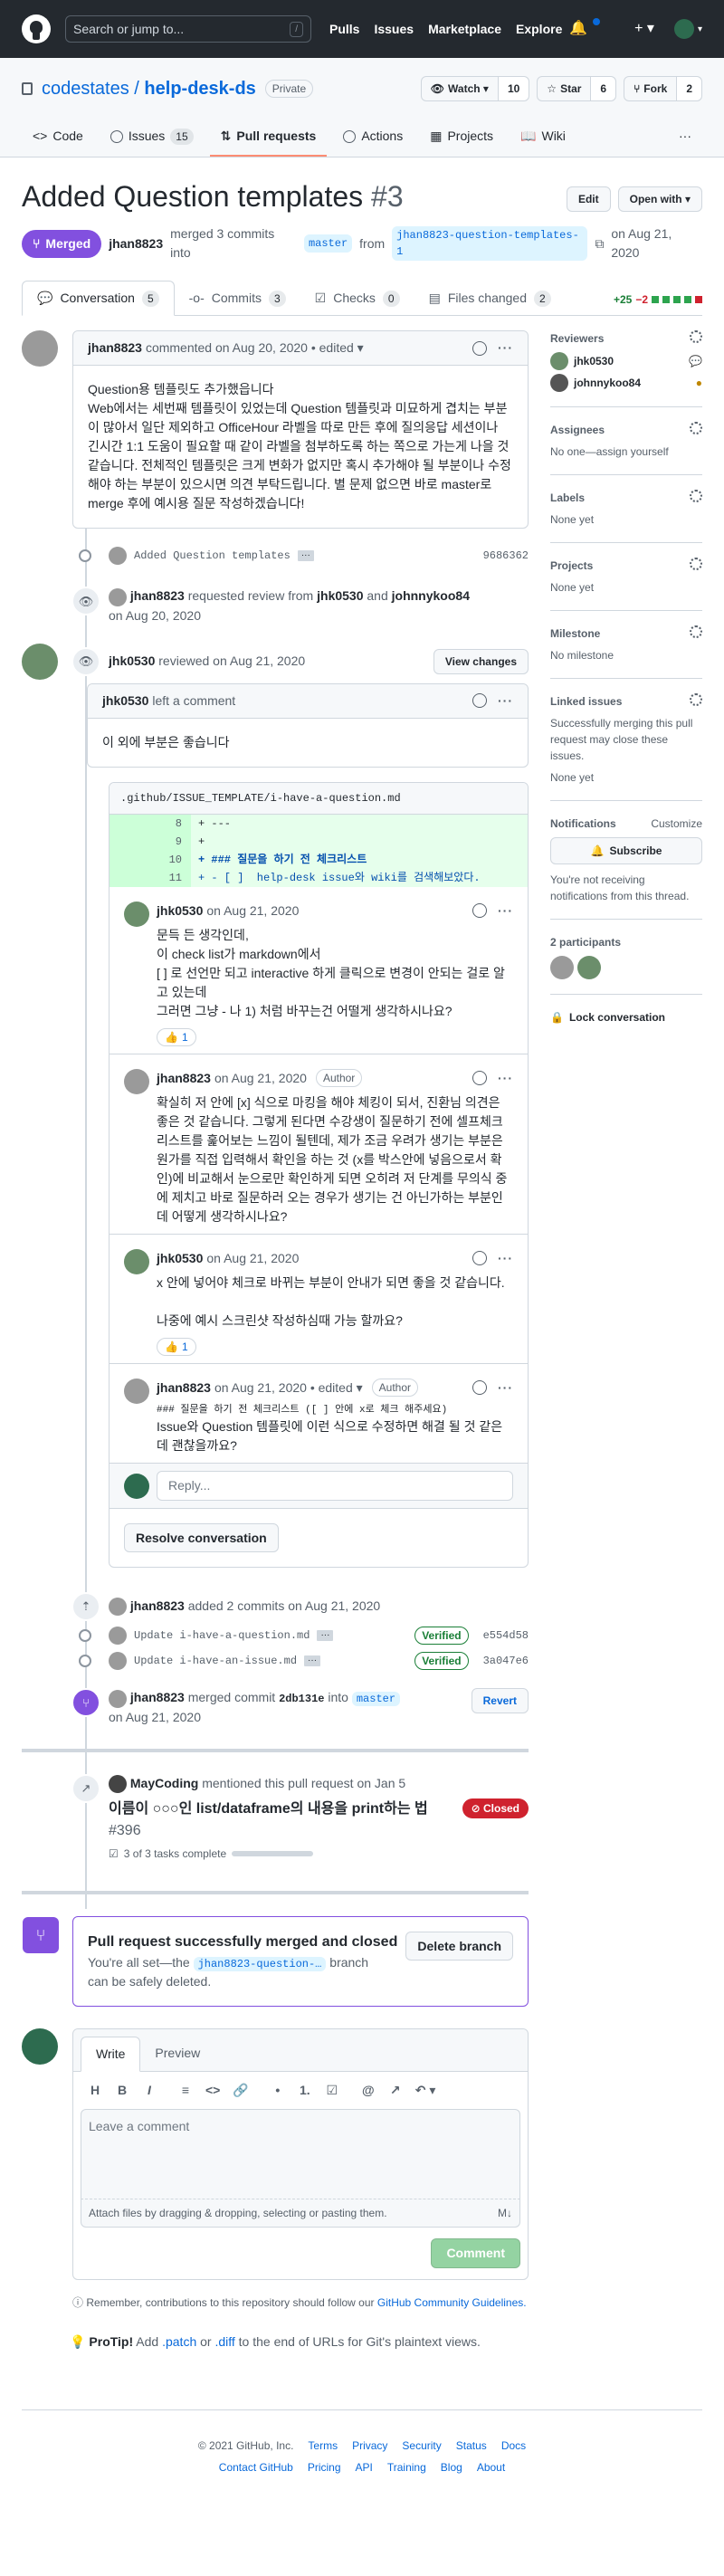 The width and height of the screenshot is (724, 2576). What do you see at coordinates (506, 556) in the screenshot?
I see `commit-sha: 9686362` at bounding box center [506, 556].